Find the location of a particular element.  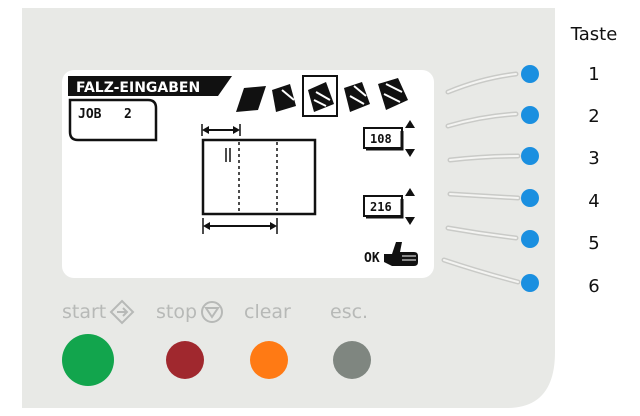

value-box-lower: 216 is located at coordinates (383, 207).